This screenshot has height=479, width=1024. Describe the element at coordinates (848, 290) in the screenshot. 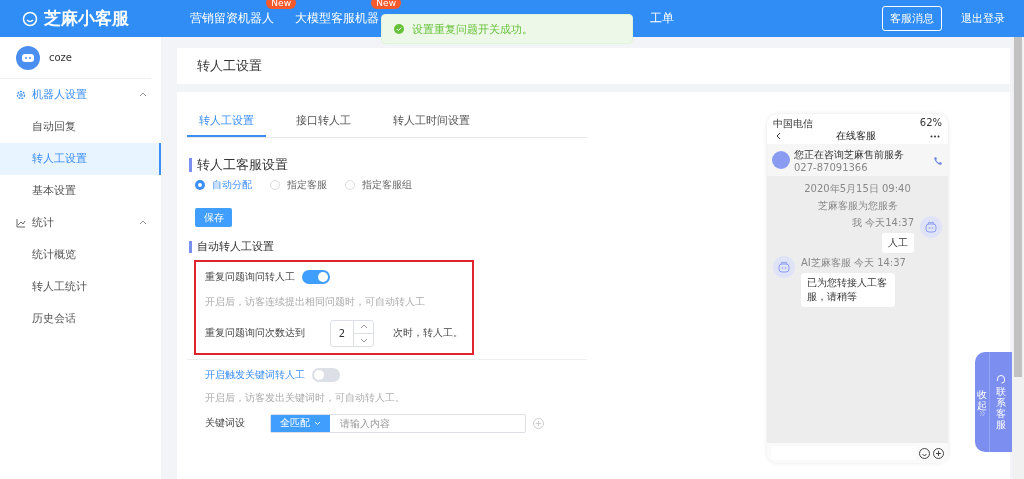

I see `message-bubble: 已为您转接人工客服，请稍等` at that location.